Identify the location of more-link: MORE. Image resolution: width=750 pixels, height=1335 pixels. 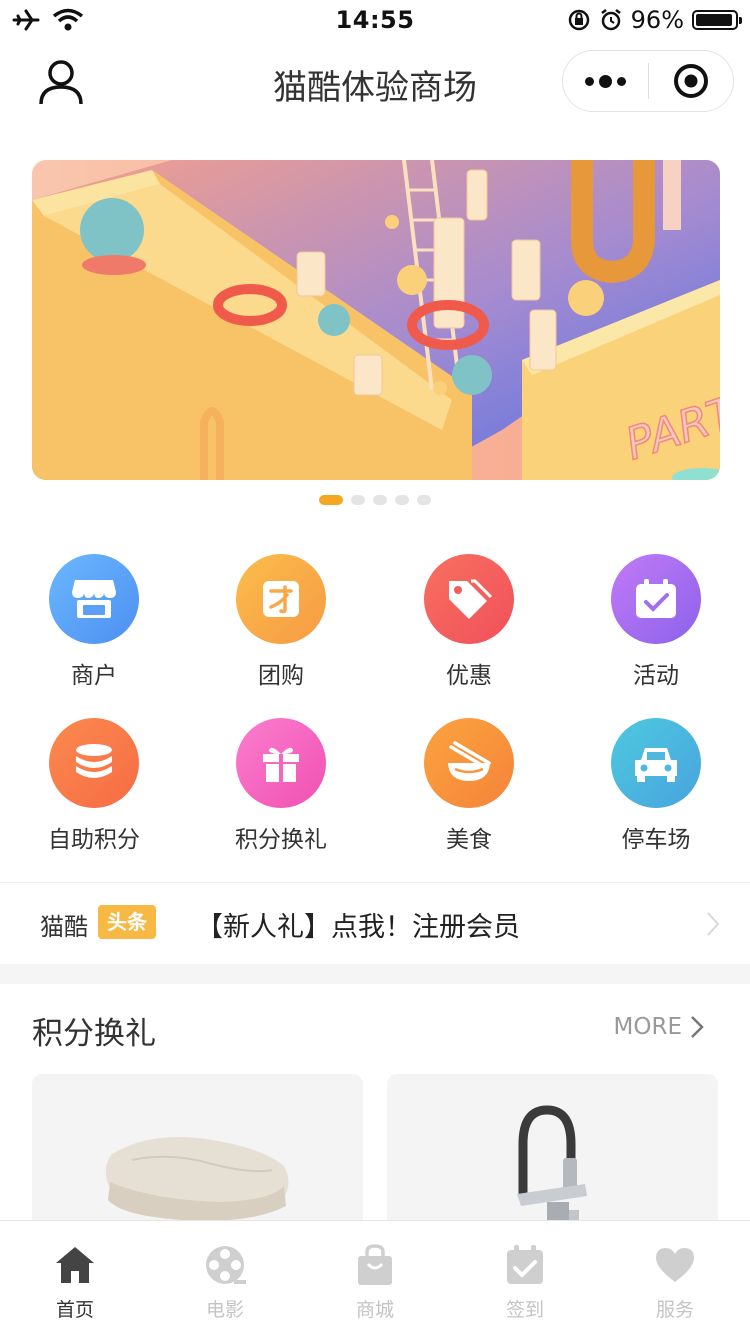
(659, 1027).